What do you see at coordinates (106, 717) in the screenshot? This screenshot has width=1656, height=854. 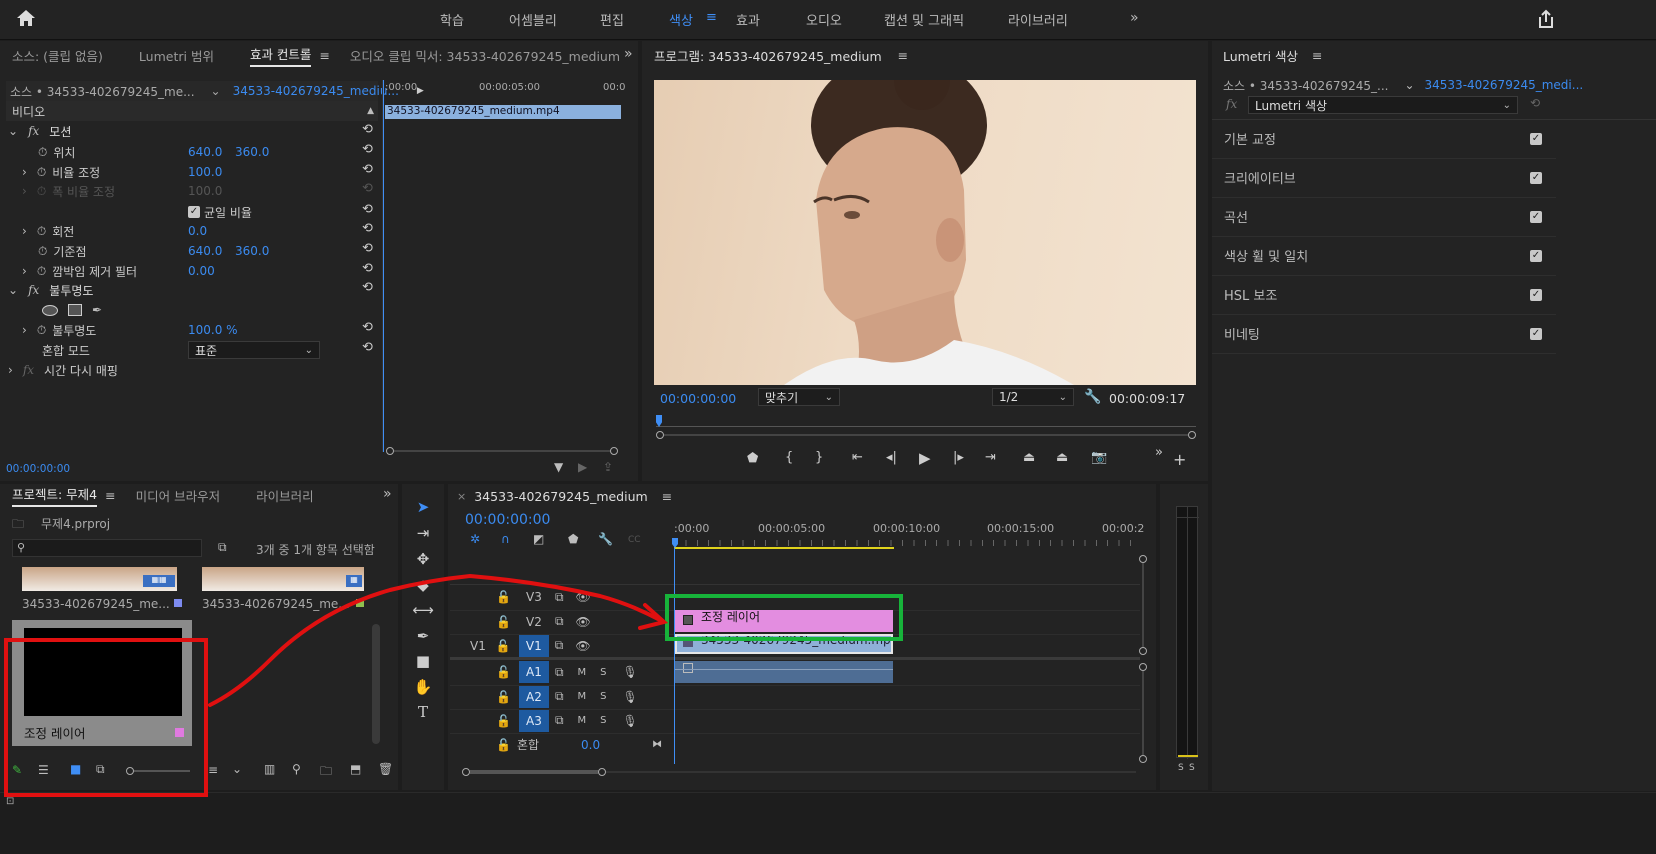 I see `red-highlight-box` at bounding box center [106, 717].